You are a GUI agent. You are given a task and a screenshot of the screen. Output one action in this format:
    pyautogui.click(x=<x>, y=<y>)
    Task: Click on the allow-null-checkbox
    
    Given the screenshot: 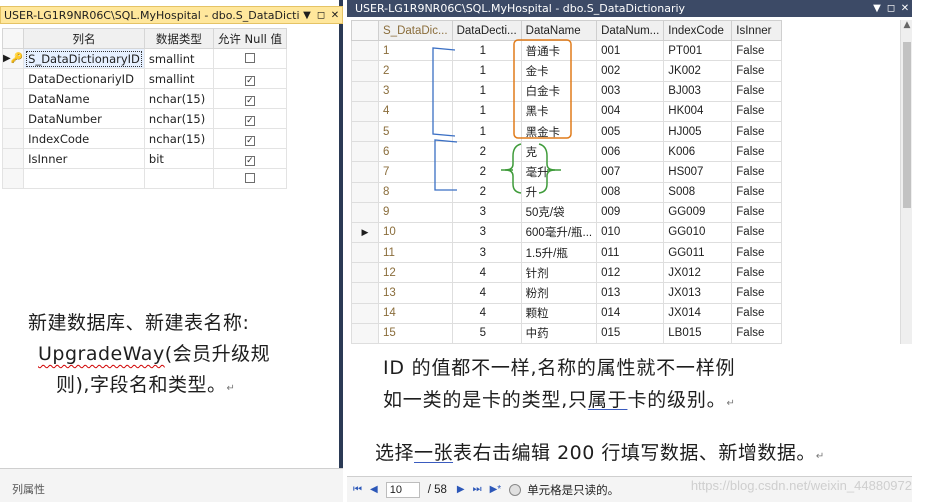 What is the action you would take?
    pyautogui.click(x=249, y=177)
    